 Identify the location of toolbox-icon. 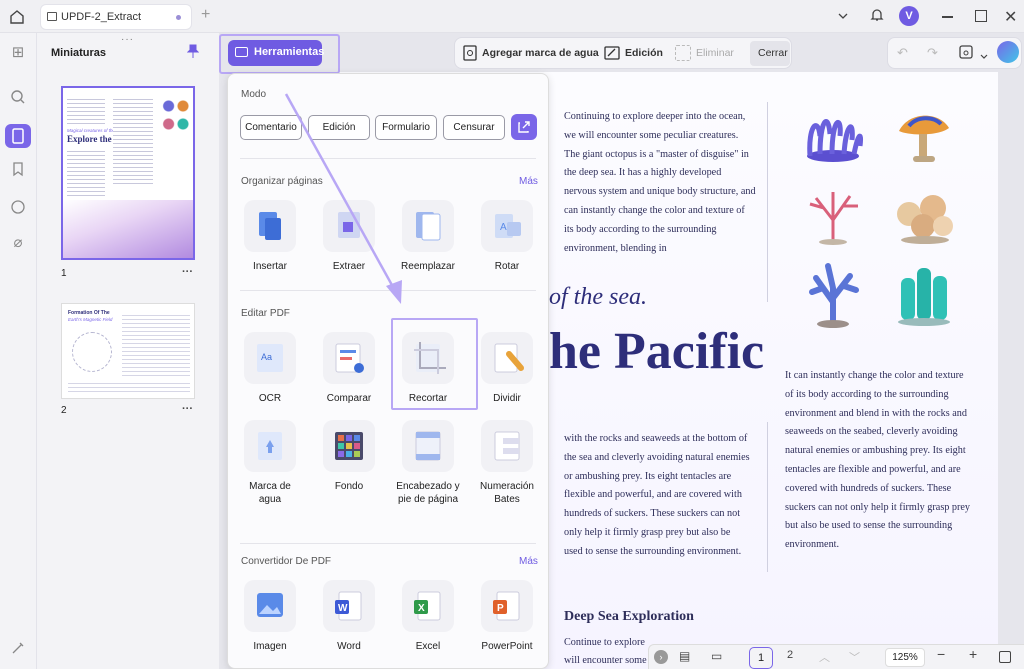
(241, 52).